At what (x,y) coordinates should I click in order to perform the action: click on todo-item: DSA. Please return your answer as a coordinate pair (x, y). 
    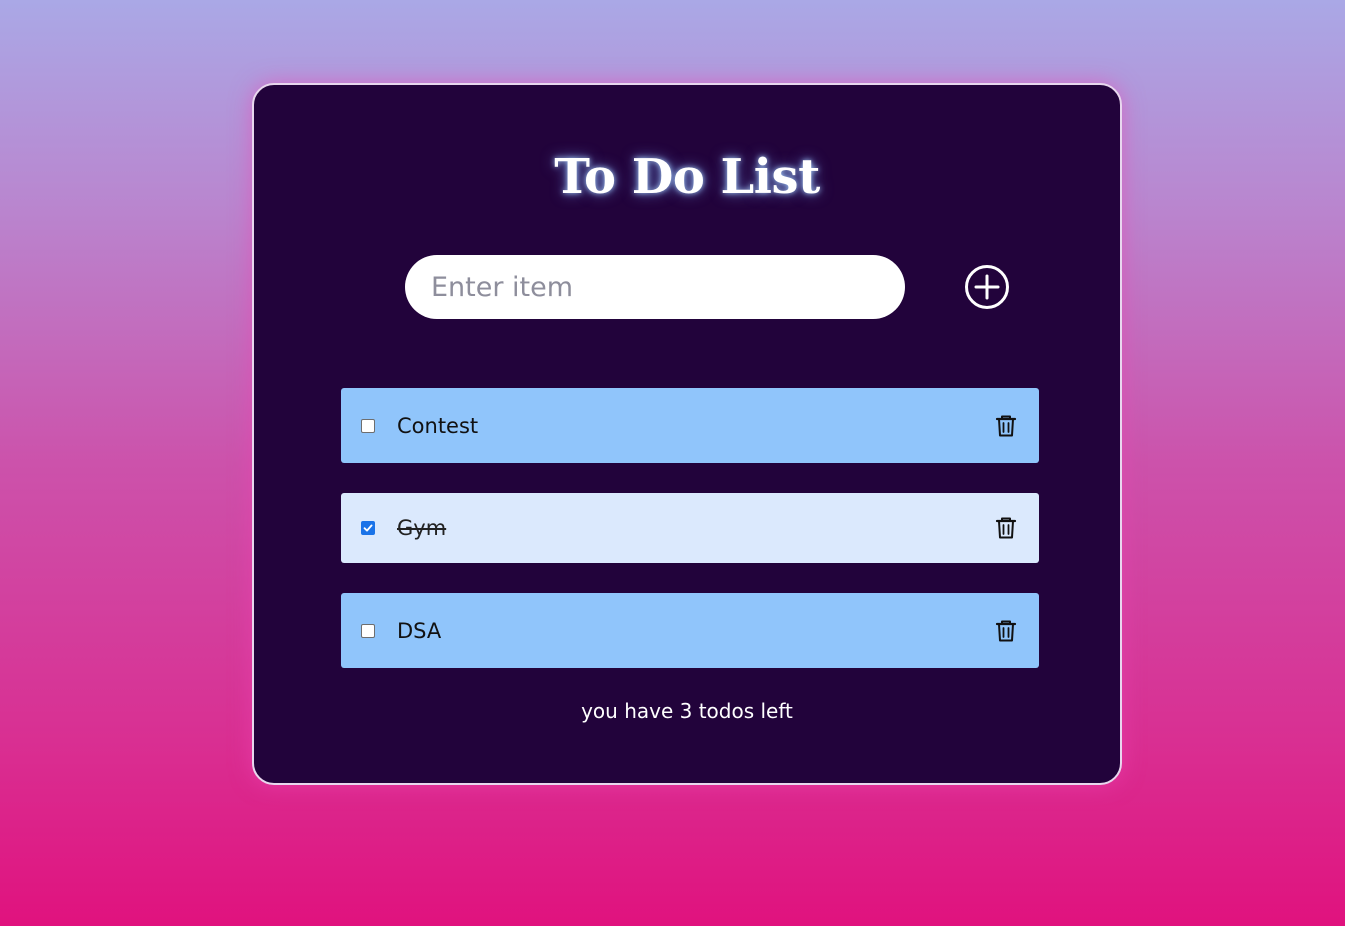
    Looking at the image, I should click on (690, 630).